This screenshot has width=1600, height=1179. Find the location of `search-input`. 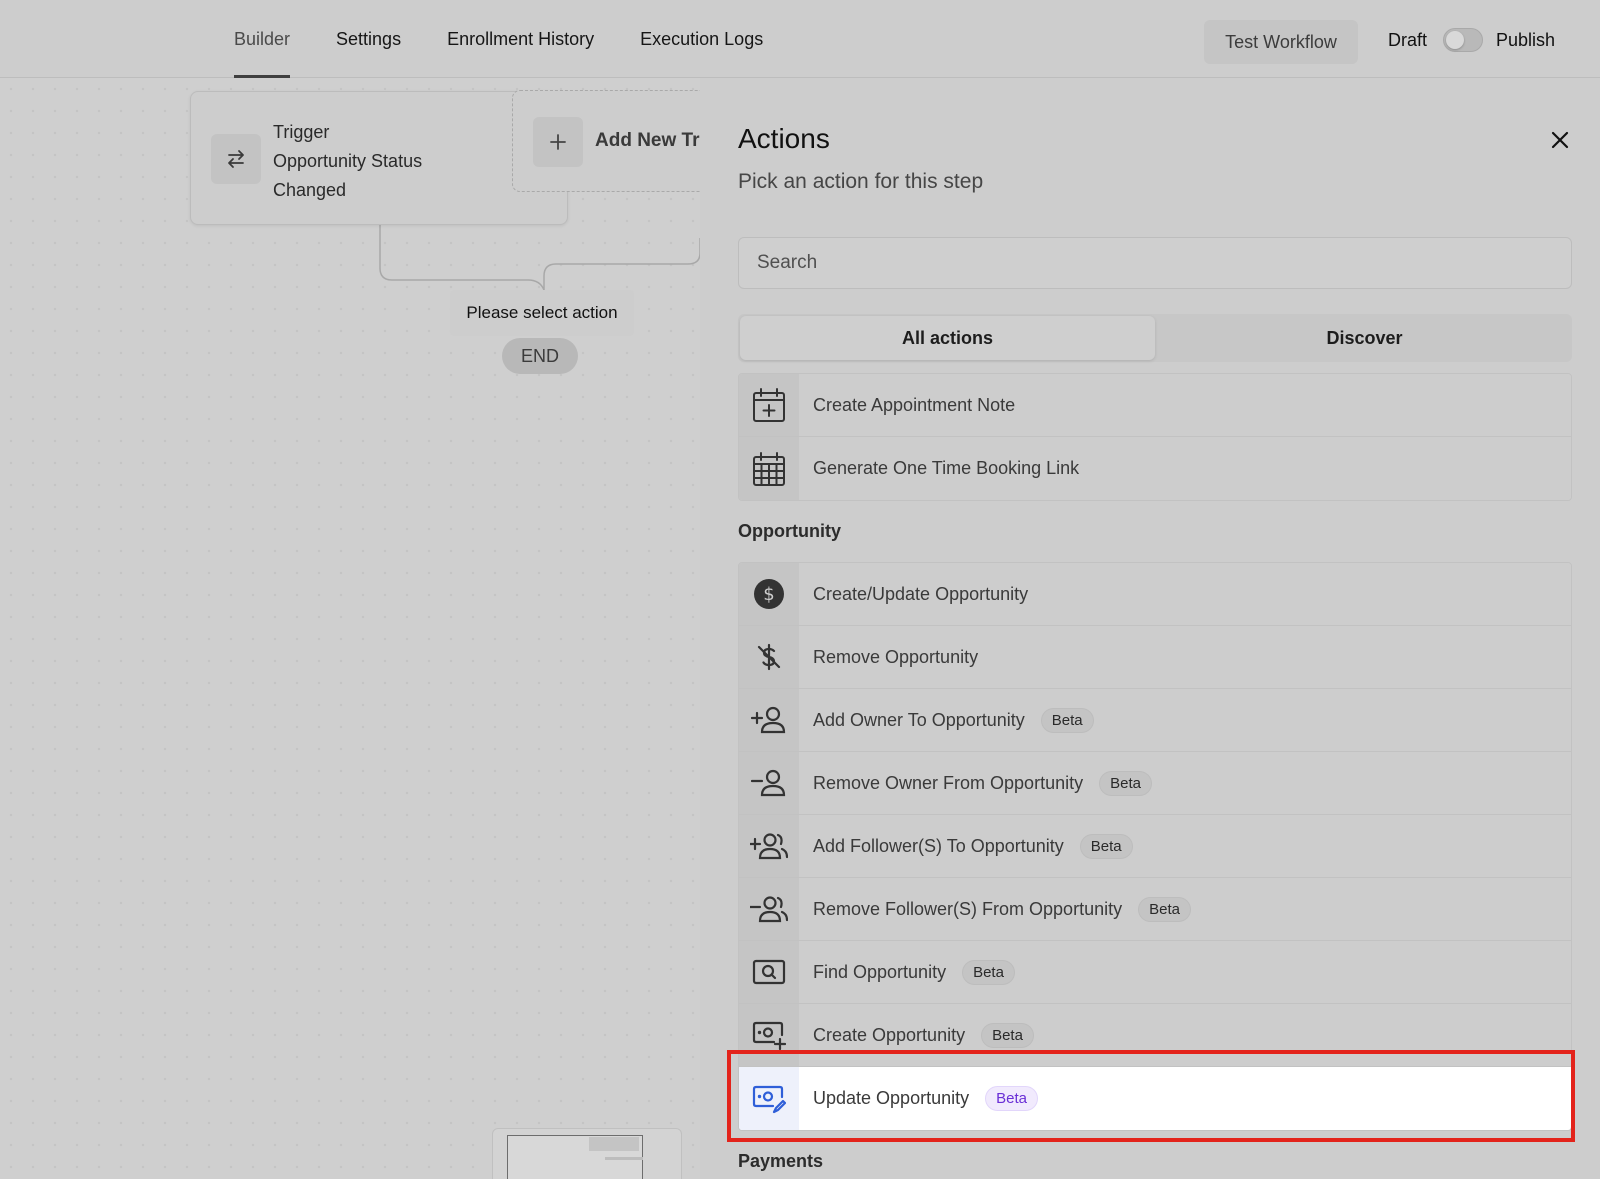

search-input is located at coordinates (1155, 263).